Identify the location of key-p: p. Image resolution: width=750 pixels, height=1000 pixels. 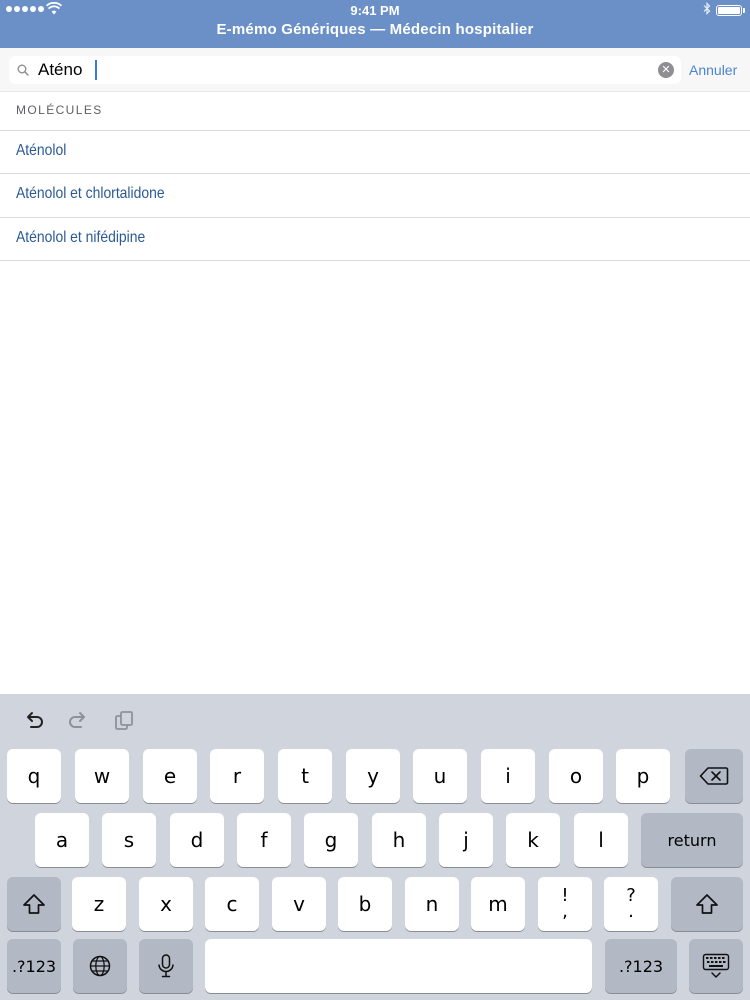
(643, 776).